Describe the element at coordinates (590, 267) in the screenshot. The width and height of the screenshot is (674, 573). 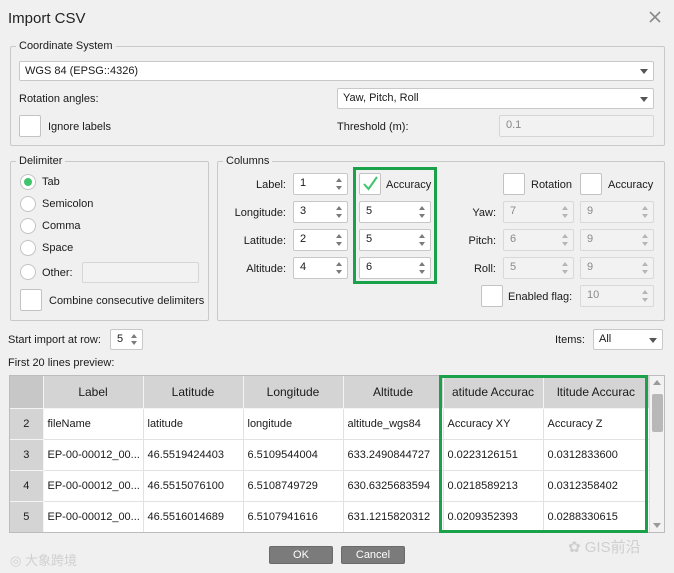
I see `roll-accuracy-value: 9` at that location.